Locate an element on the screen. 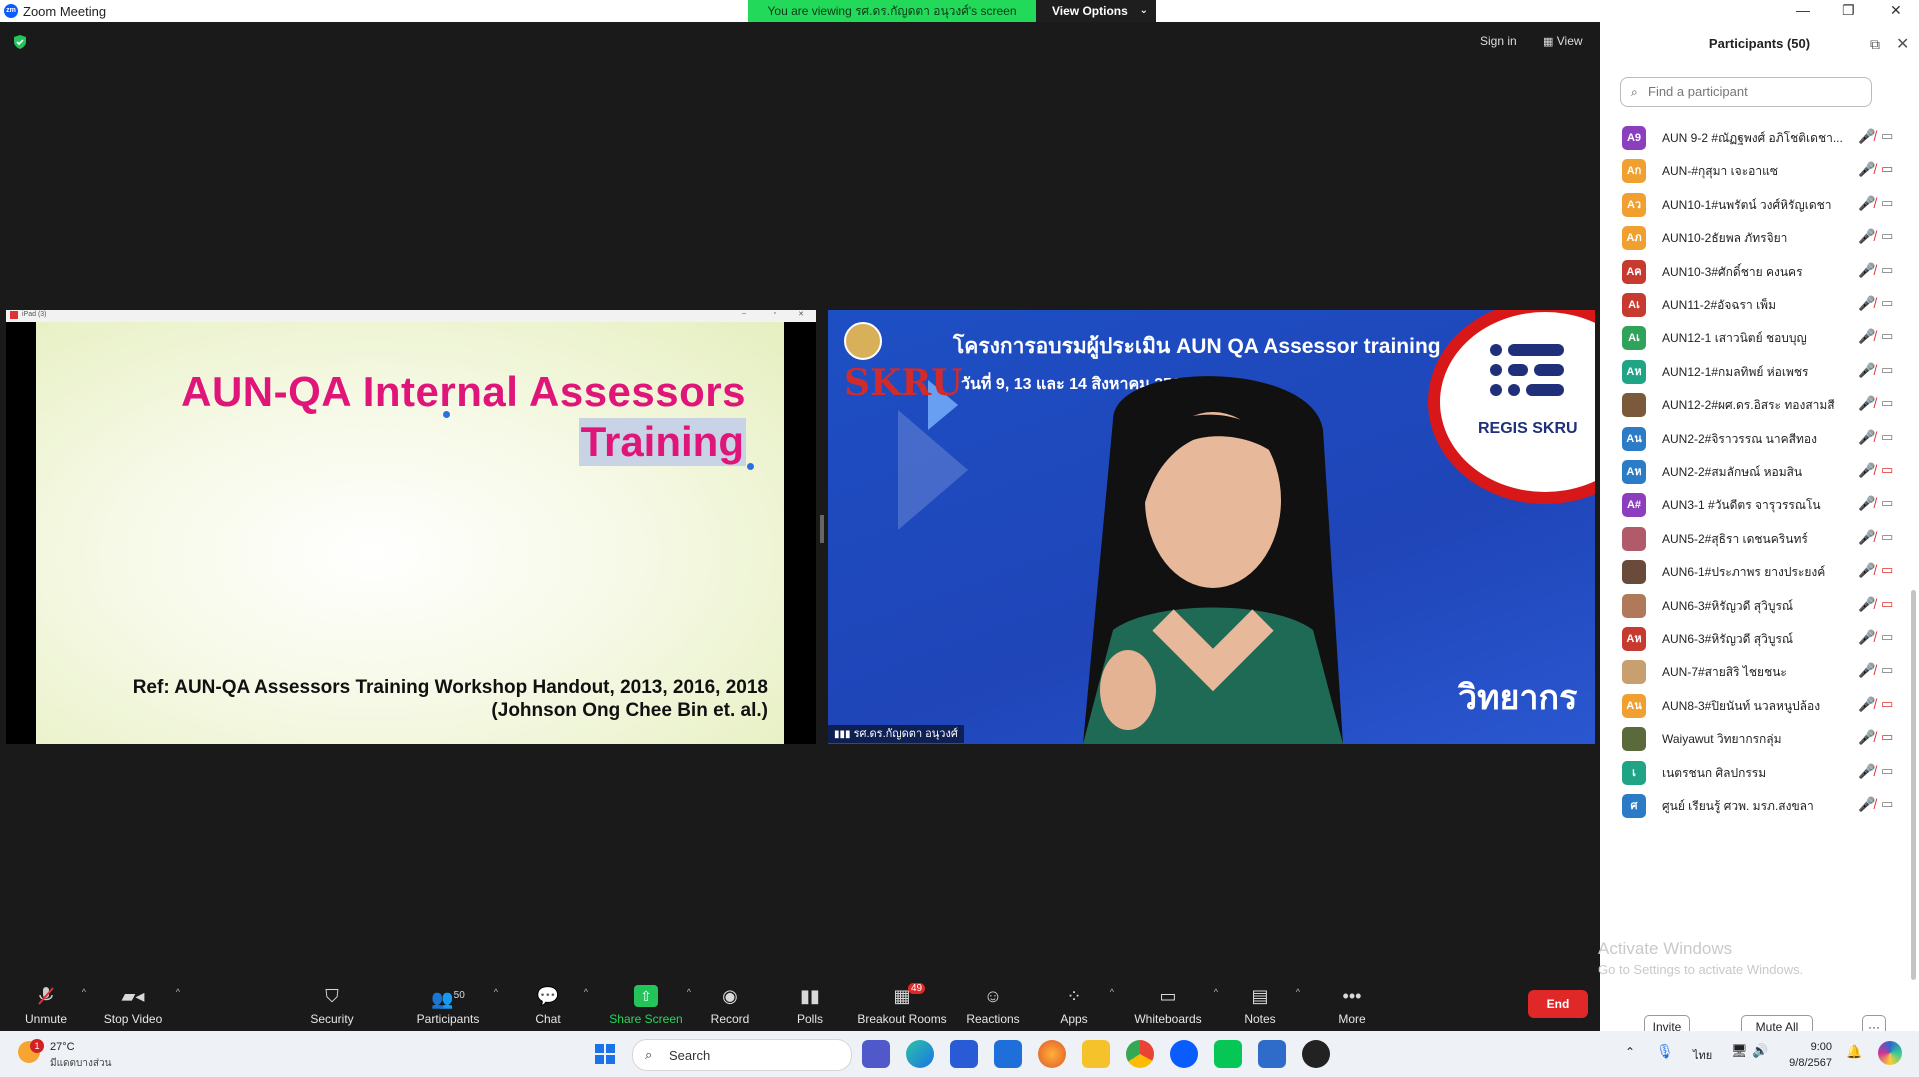 The image size is (1919, 1077). taskbar-search: ⌕ Search is located at coordinates (742, 1055).